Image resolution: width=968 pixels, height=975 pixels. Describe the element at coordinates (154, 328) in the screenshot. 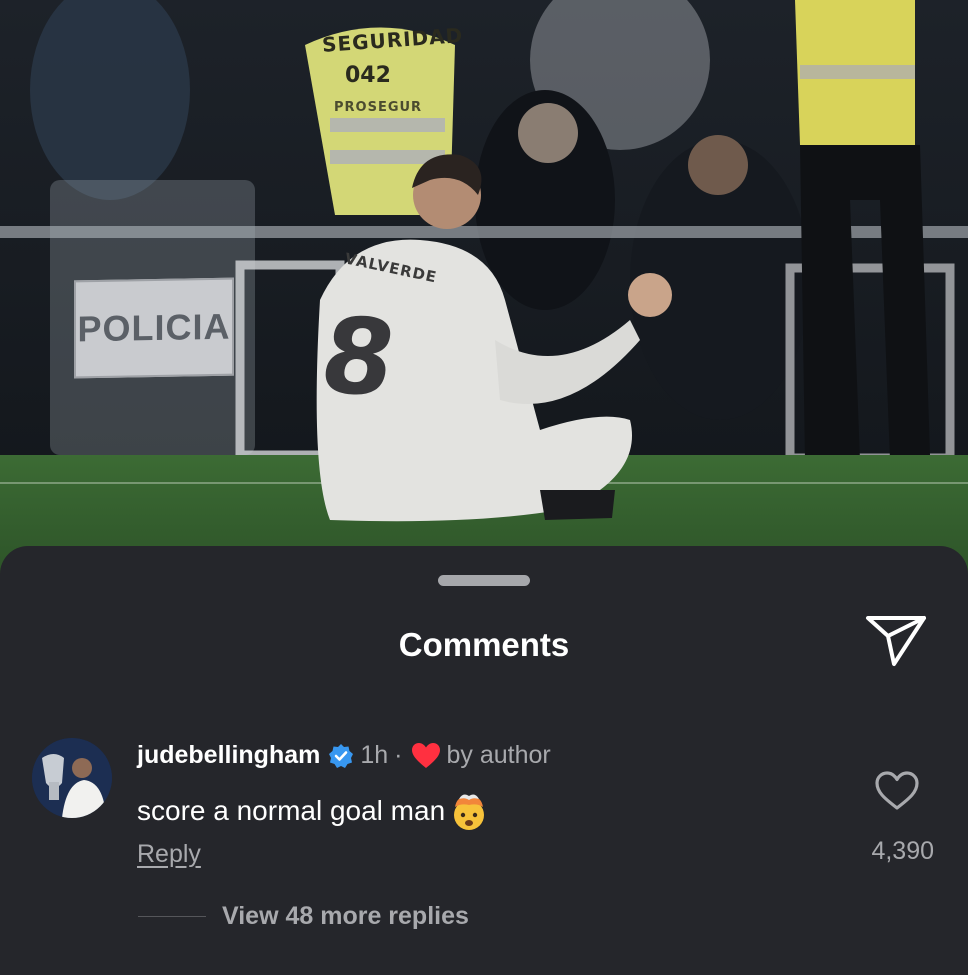

I see `police-sign: POLICIA` at that location.